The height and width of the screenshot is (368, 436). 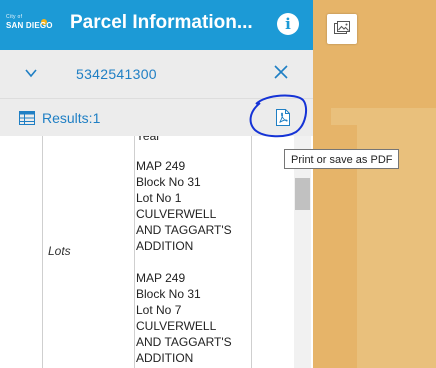 What do you see at coordinates (31, 73) in the screenshot?
I see `chevron-down-icon` at bounding box center [31, 73].